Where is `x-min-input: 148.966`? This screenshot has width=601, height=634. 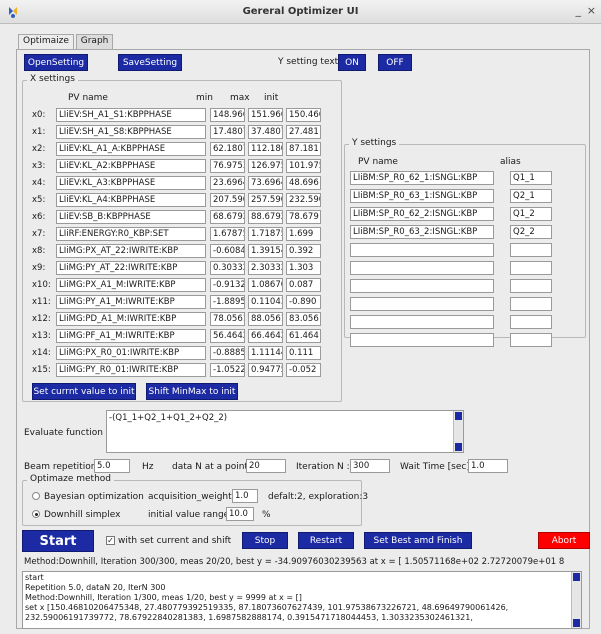
x-min-input: 148.966 is located at coordinates (227, 115).